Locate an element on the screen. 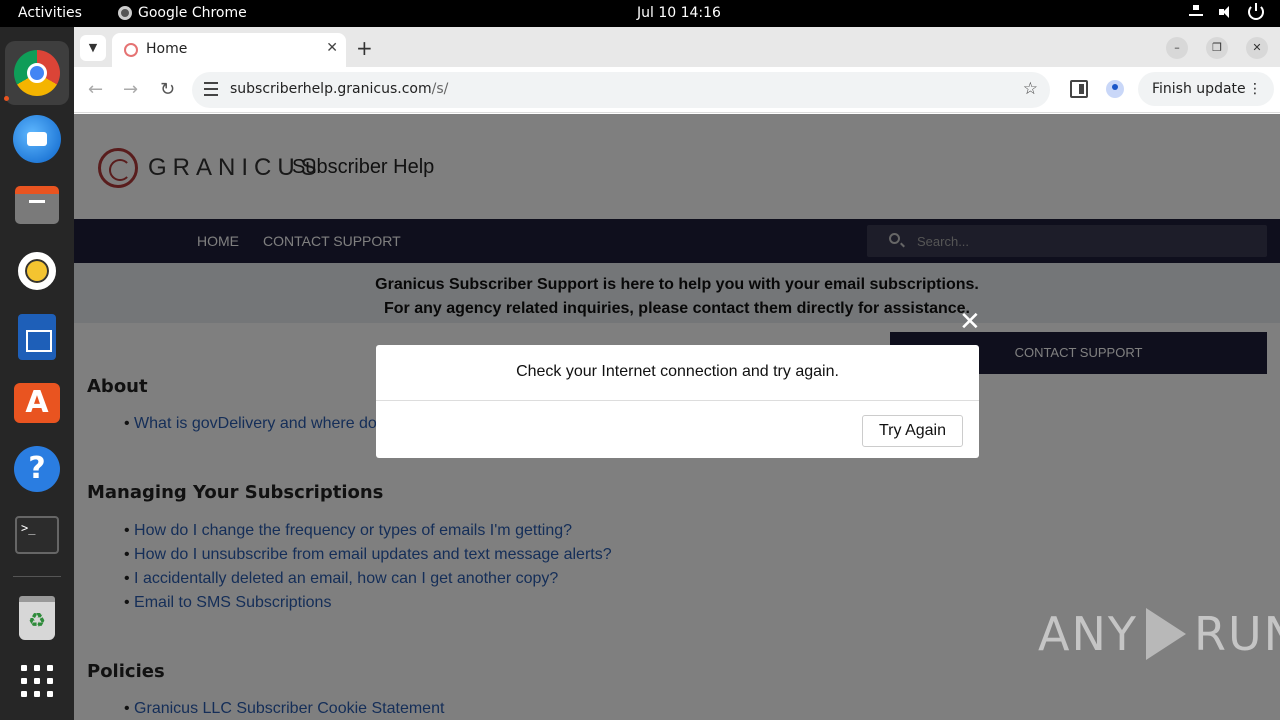  tab-title: Home is located at coordinates (167, 49).